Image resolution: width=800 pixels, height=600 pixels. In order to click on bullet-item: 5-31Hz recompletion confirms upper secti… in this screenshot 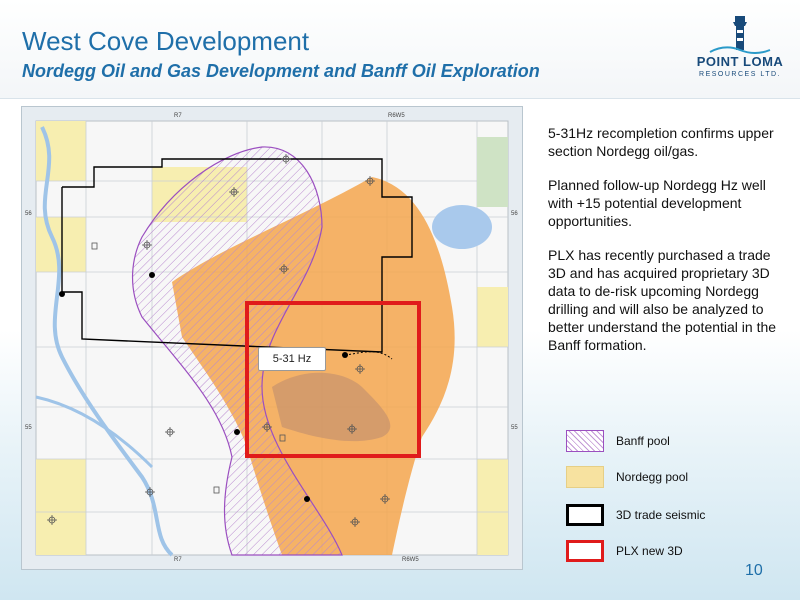, I will do `click(661, 142)`.